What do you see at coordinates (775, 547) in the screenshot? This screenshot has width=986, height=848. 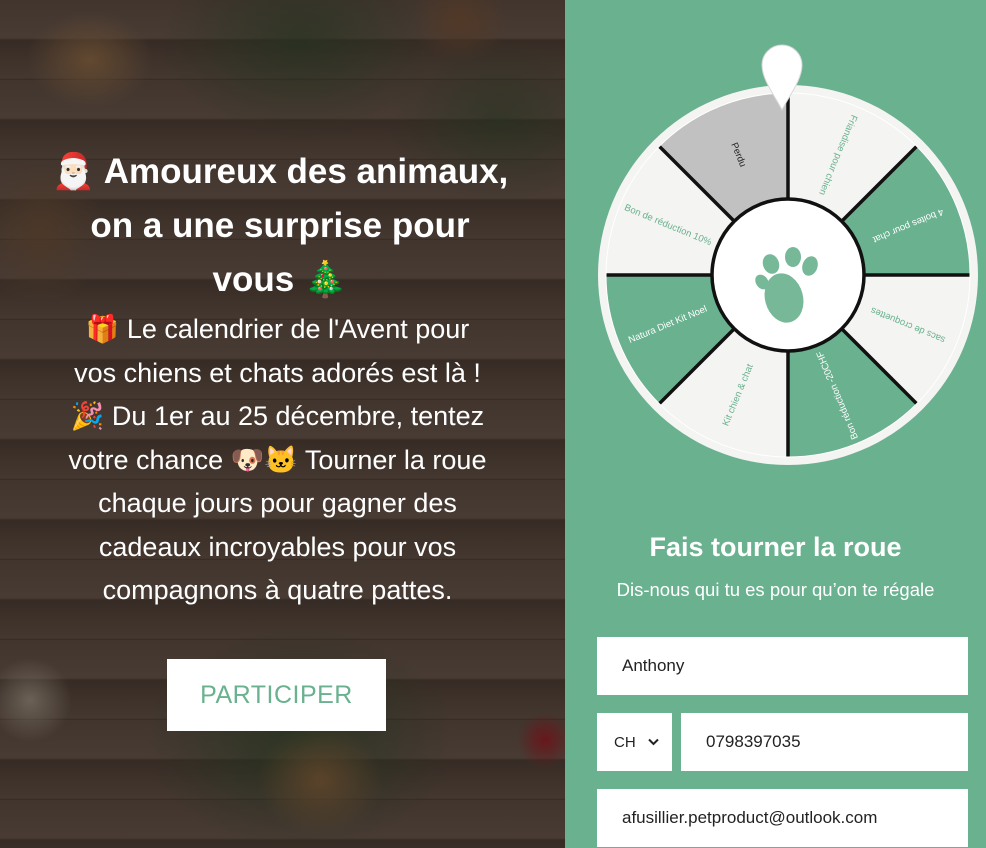 I see `form-title: Fais tourner la roue` at bounding box center [775, 547].